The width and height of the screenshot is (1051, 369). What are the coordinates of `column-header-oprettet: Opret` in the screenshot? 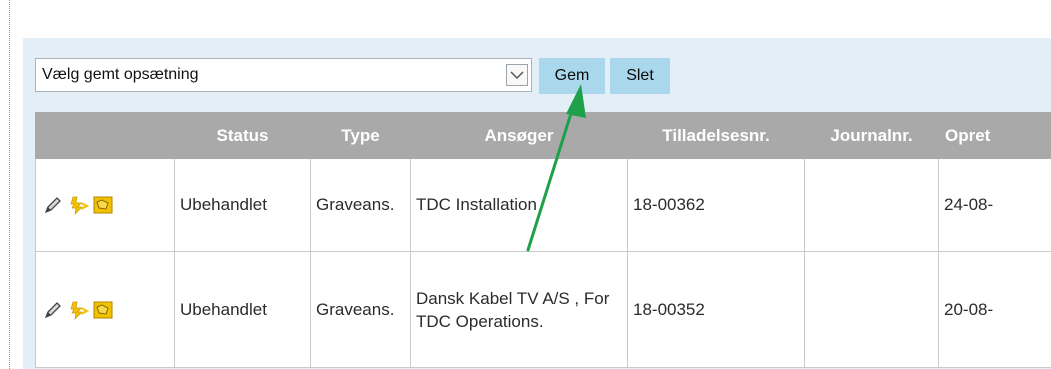 It's located at (994, 135).